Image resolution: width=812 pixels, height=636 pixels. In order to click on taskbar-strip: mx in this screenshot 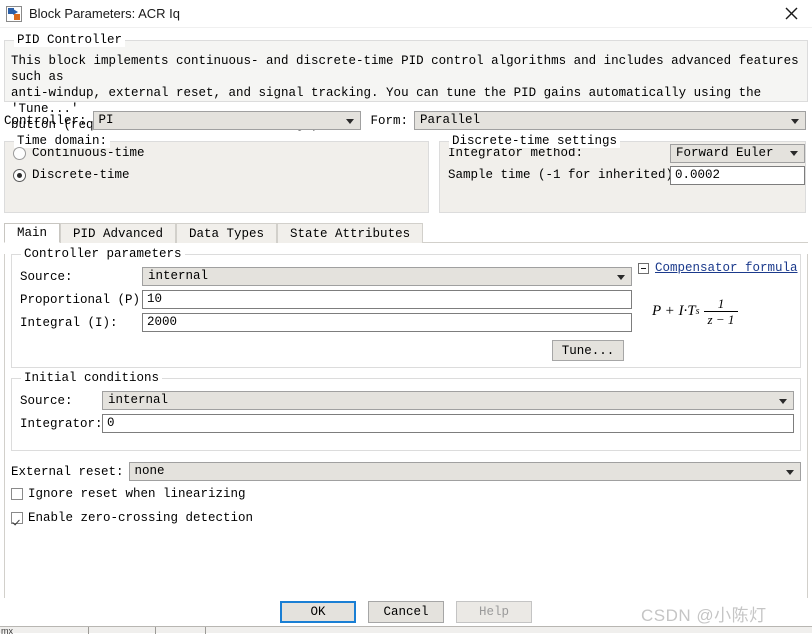, I will do `click(406, 631)`.